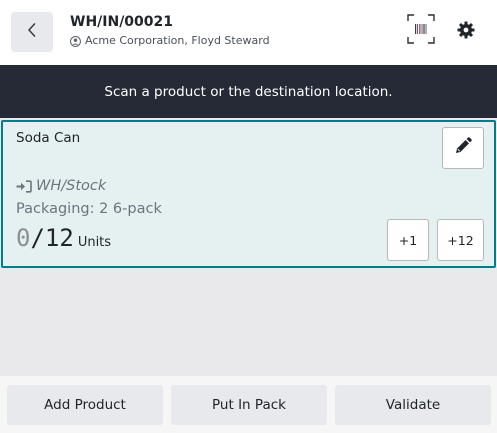 Image resolution: width=497 pixels, height=433 pixels. I want to click on increment-one-button: +1, so click(408, 240).